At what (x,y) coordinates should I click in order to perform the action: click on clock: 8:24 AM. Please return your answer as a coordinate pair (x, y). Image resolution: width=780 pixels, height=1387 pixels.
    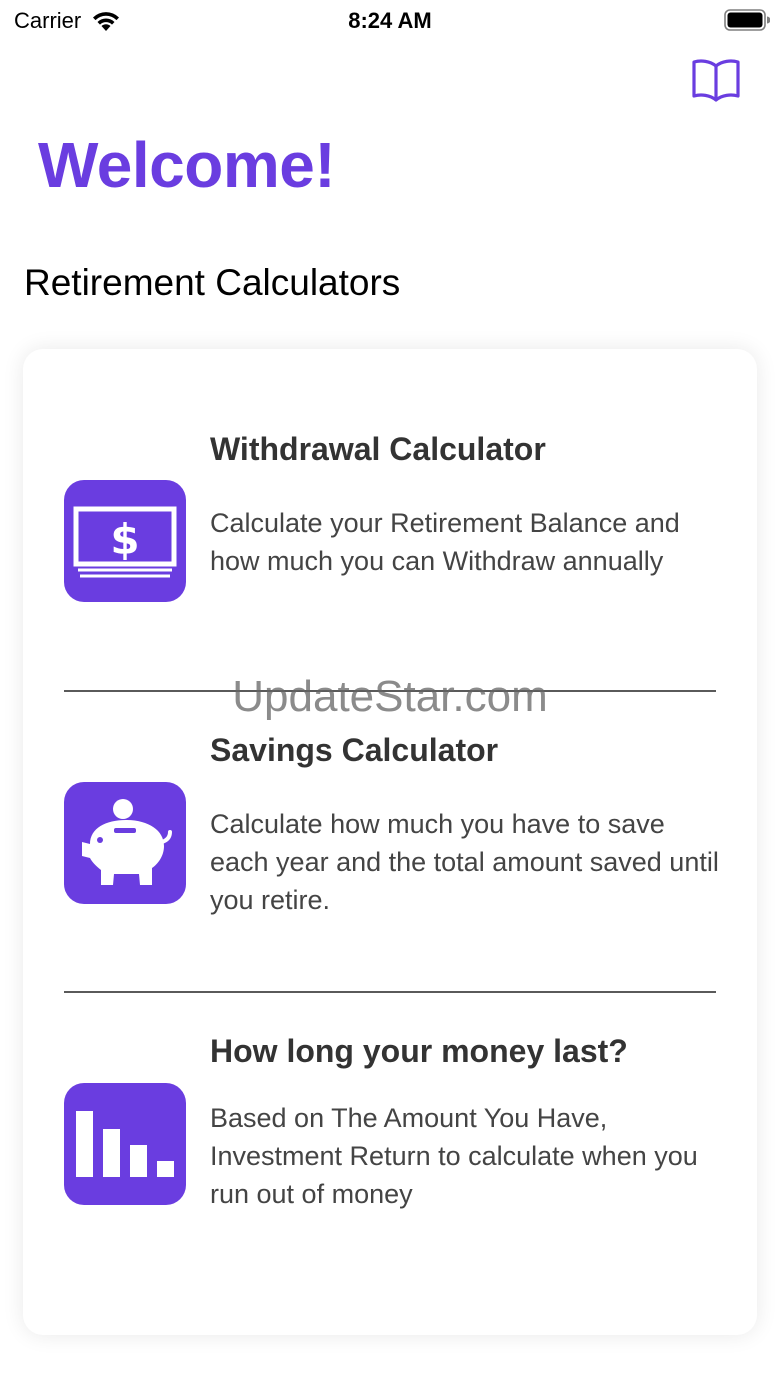
    Looking at the image, I should click on (390, 20).